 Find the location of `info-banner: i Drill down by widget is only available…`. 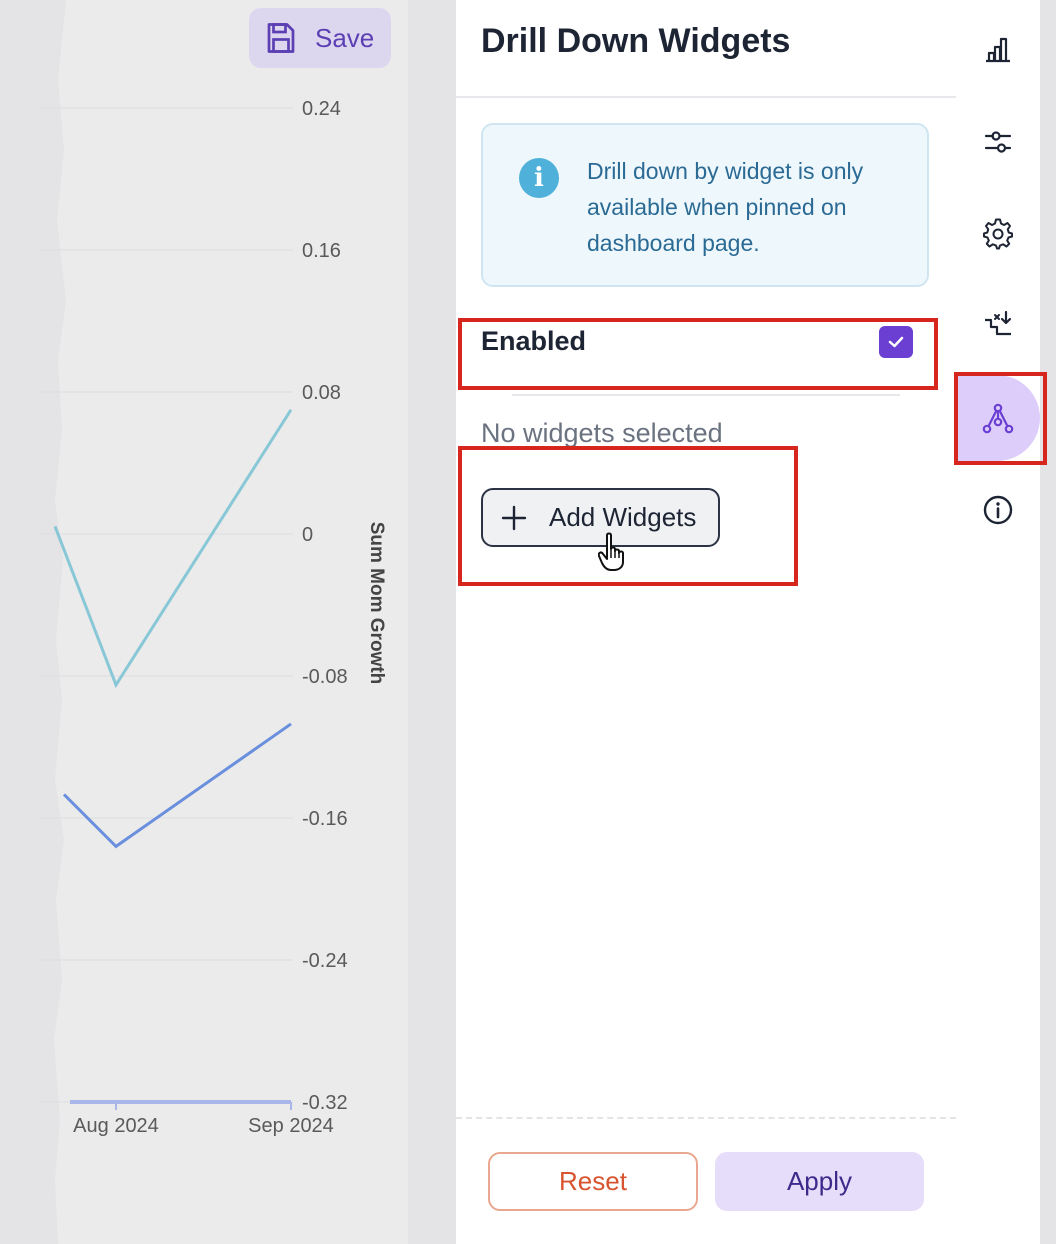

info-banner: i Drill down by widget is only available… is located at coordinates (705, 205).